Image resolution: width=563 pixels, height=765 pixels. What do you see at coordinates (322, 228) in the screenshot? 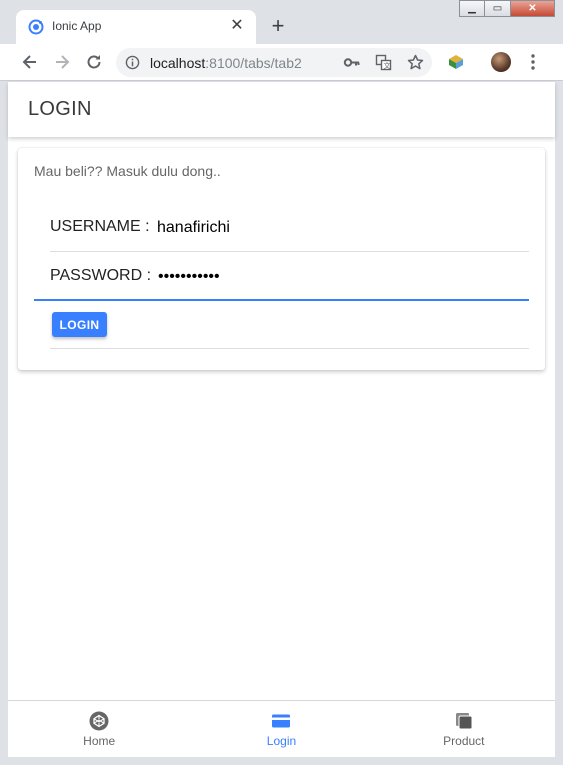
I see `username-input` at bounding box center [322, 228].